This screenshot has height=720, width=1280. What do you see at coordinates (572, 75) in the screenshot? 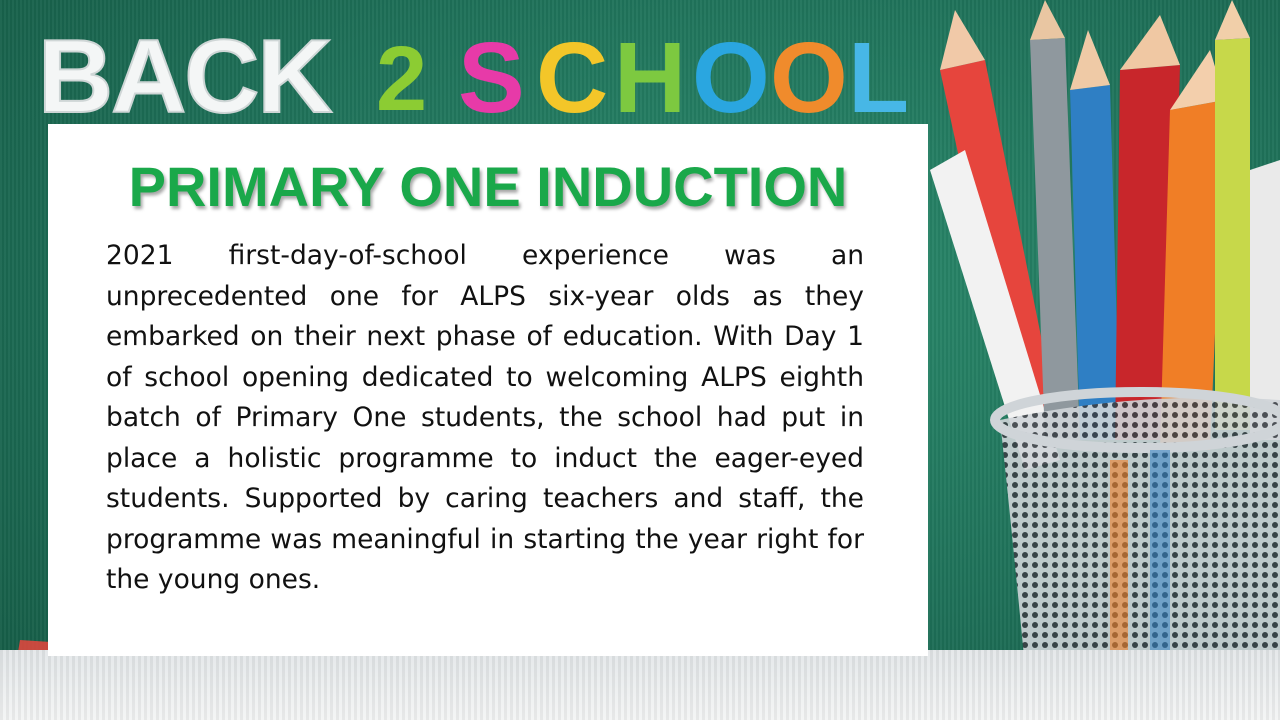
I see `banner-school-letter: C` at bounding box center [572, 75].